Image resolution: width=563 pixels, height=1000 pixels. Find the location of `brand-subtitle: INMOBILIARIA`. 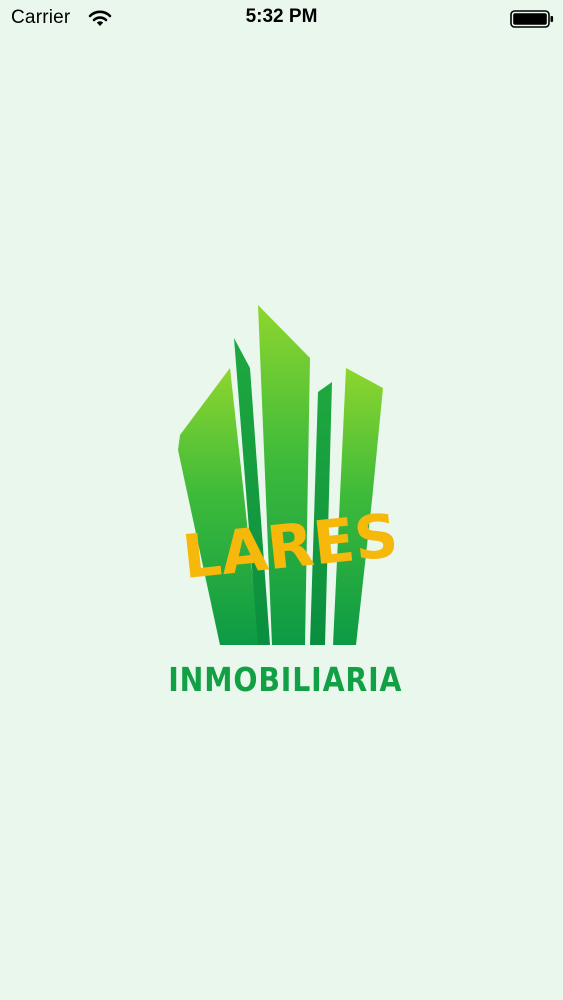

brand-subtitle: INMOBILIARIA is located at coordinates (285, 679).